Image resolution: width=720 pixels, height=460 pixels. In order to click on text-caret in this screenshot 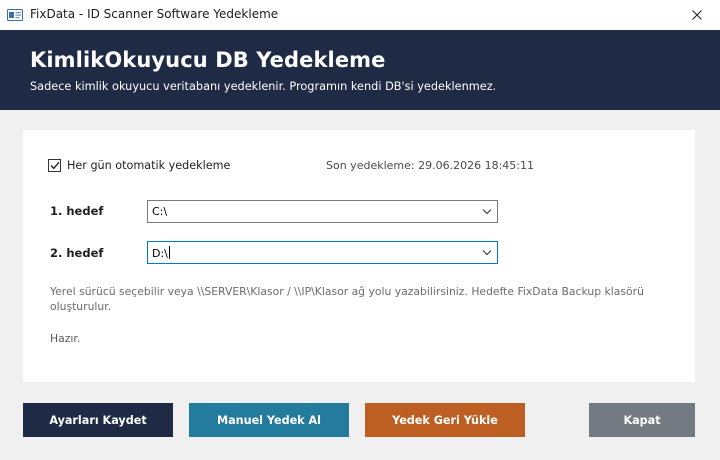, I will do `click(169, 252)`.